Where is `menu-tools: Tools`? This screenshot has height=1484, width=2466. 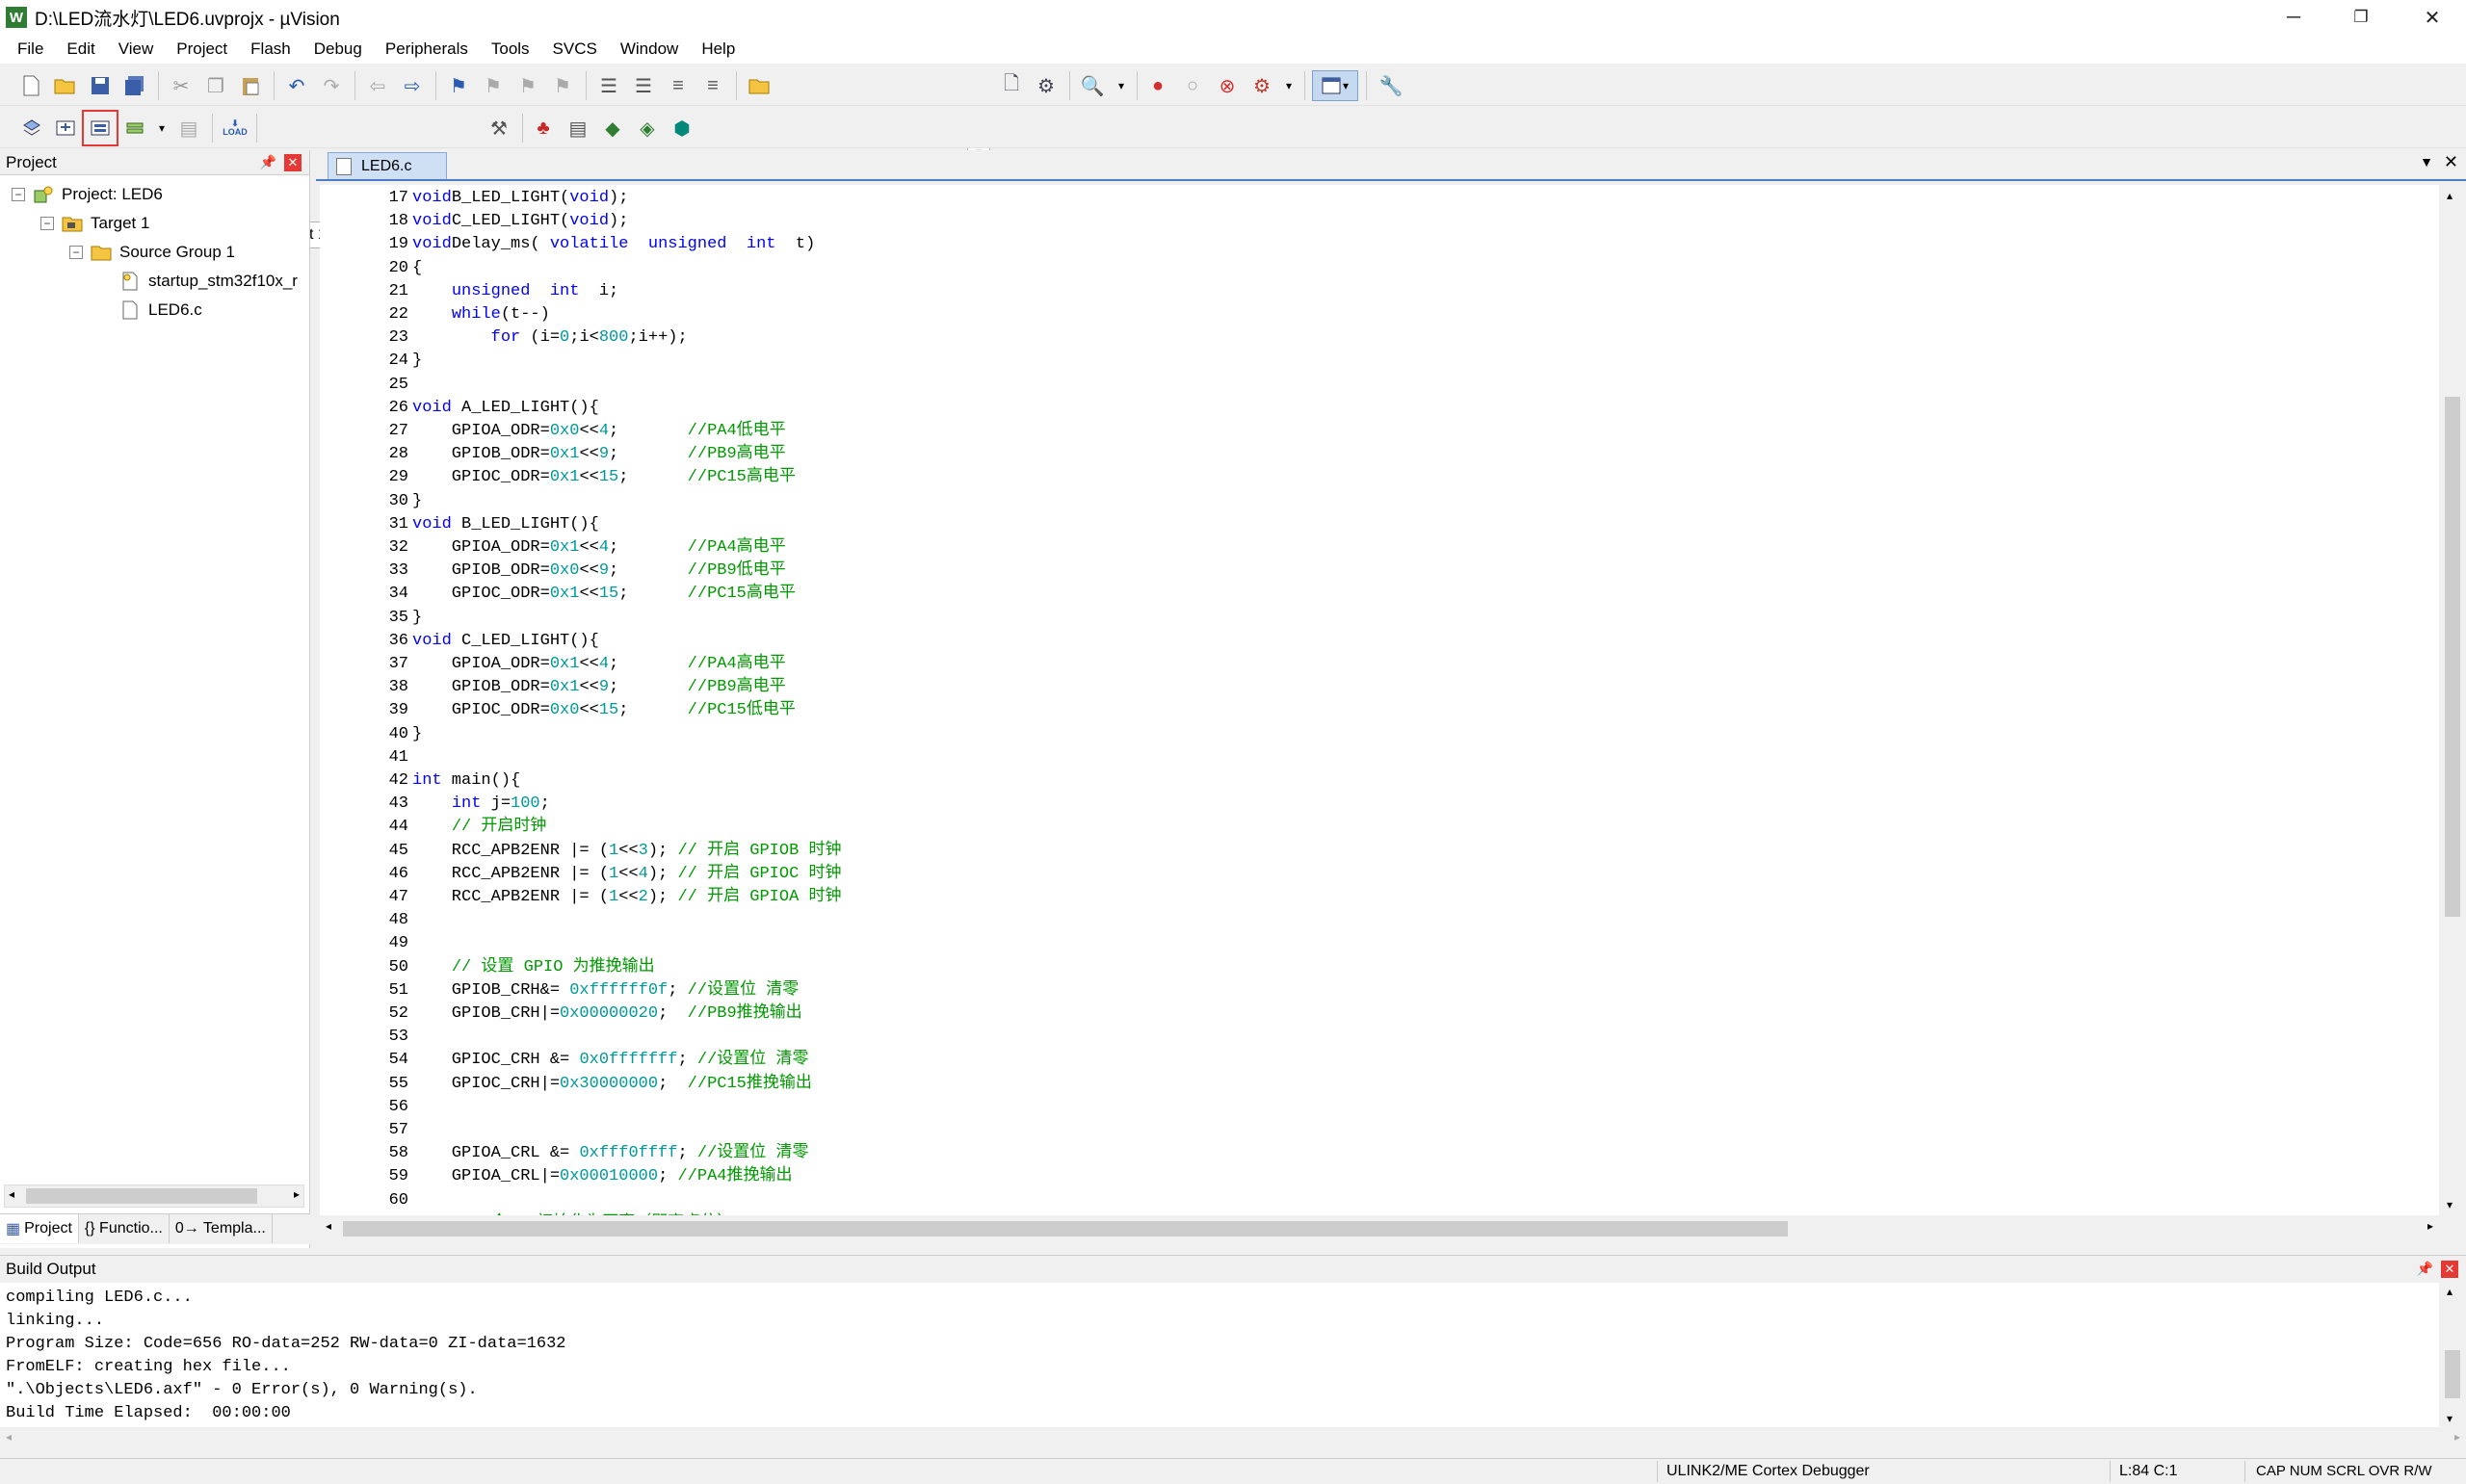 menu-tools: Tools is located at coordinates (510, 49).